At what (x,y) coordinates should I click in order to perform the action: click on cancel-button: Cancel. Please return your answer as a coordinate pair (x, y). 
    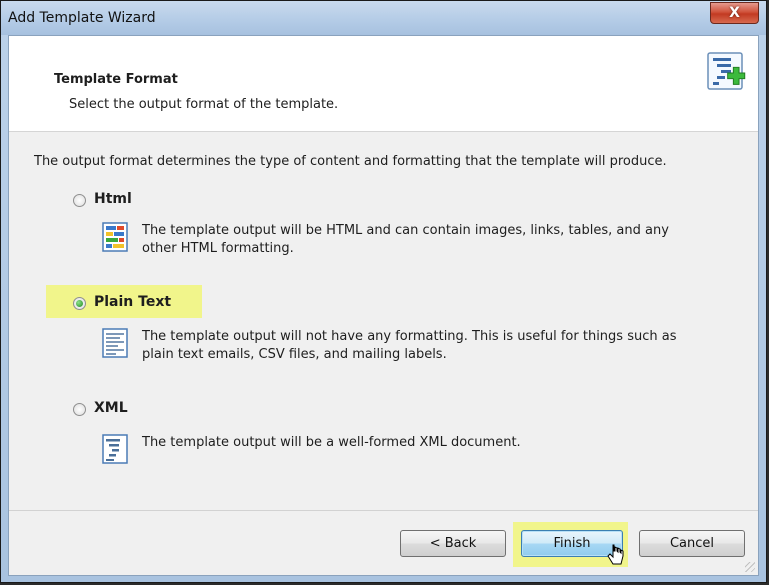
    Looking at the image, I should click on (692, 543).